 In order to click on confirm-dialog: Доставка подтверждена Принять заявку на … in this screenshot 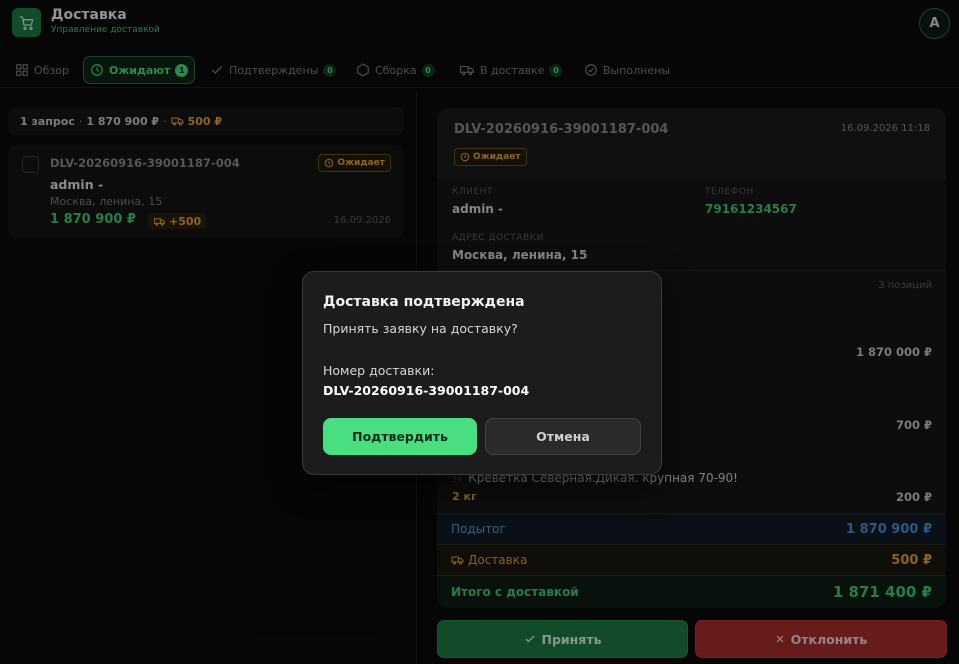, I will do `click(482, 373)`.